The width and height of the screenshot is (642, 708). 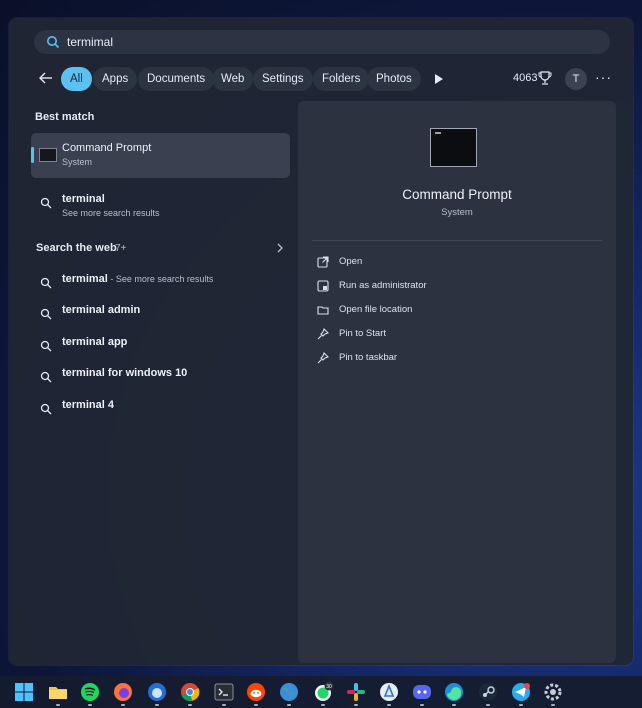 I want to click on action-label: Run as administrator, so click(x=383, y=285).